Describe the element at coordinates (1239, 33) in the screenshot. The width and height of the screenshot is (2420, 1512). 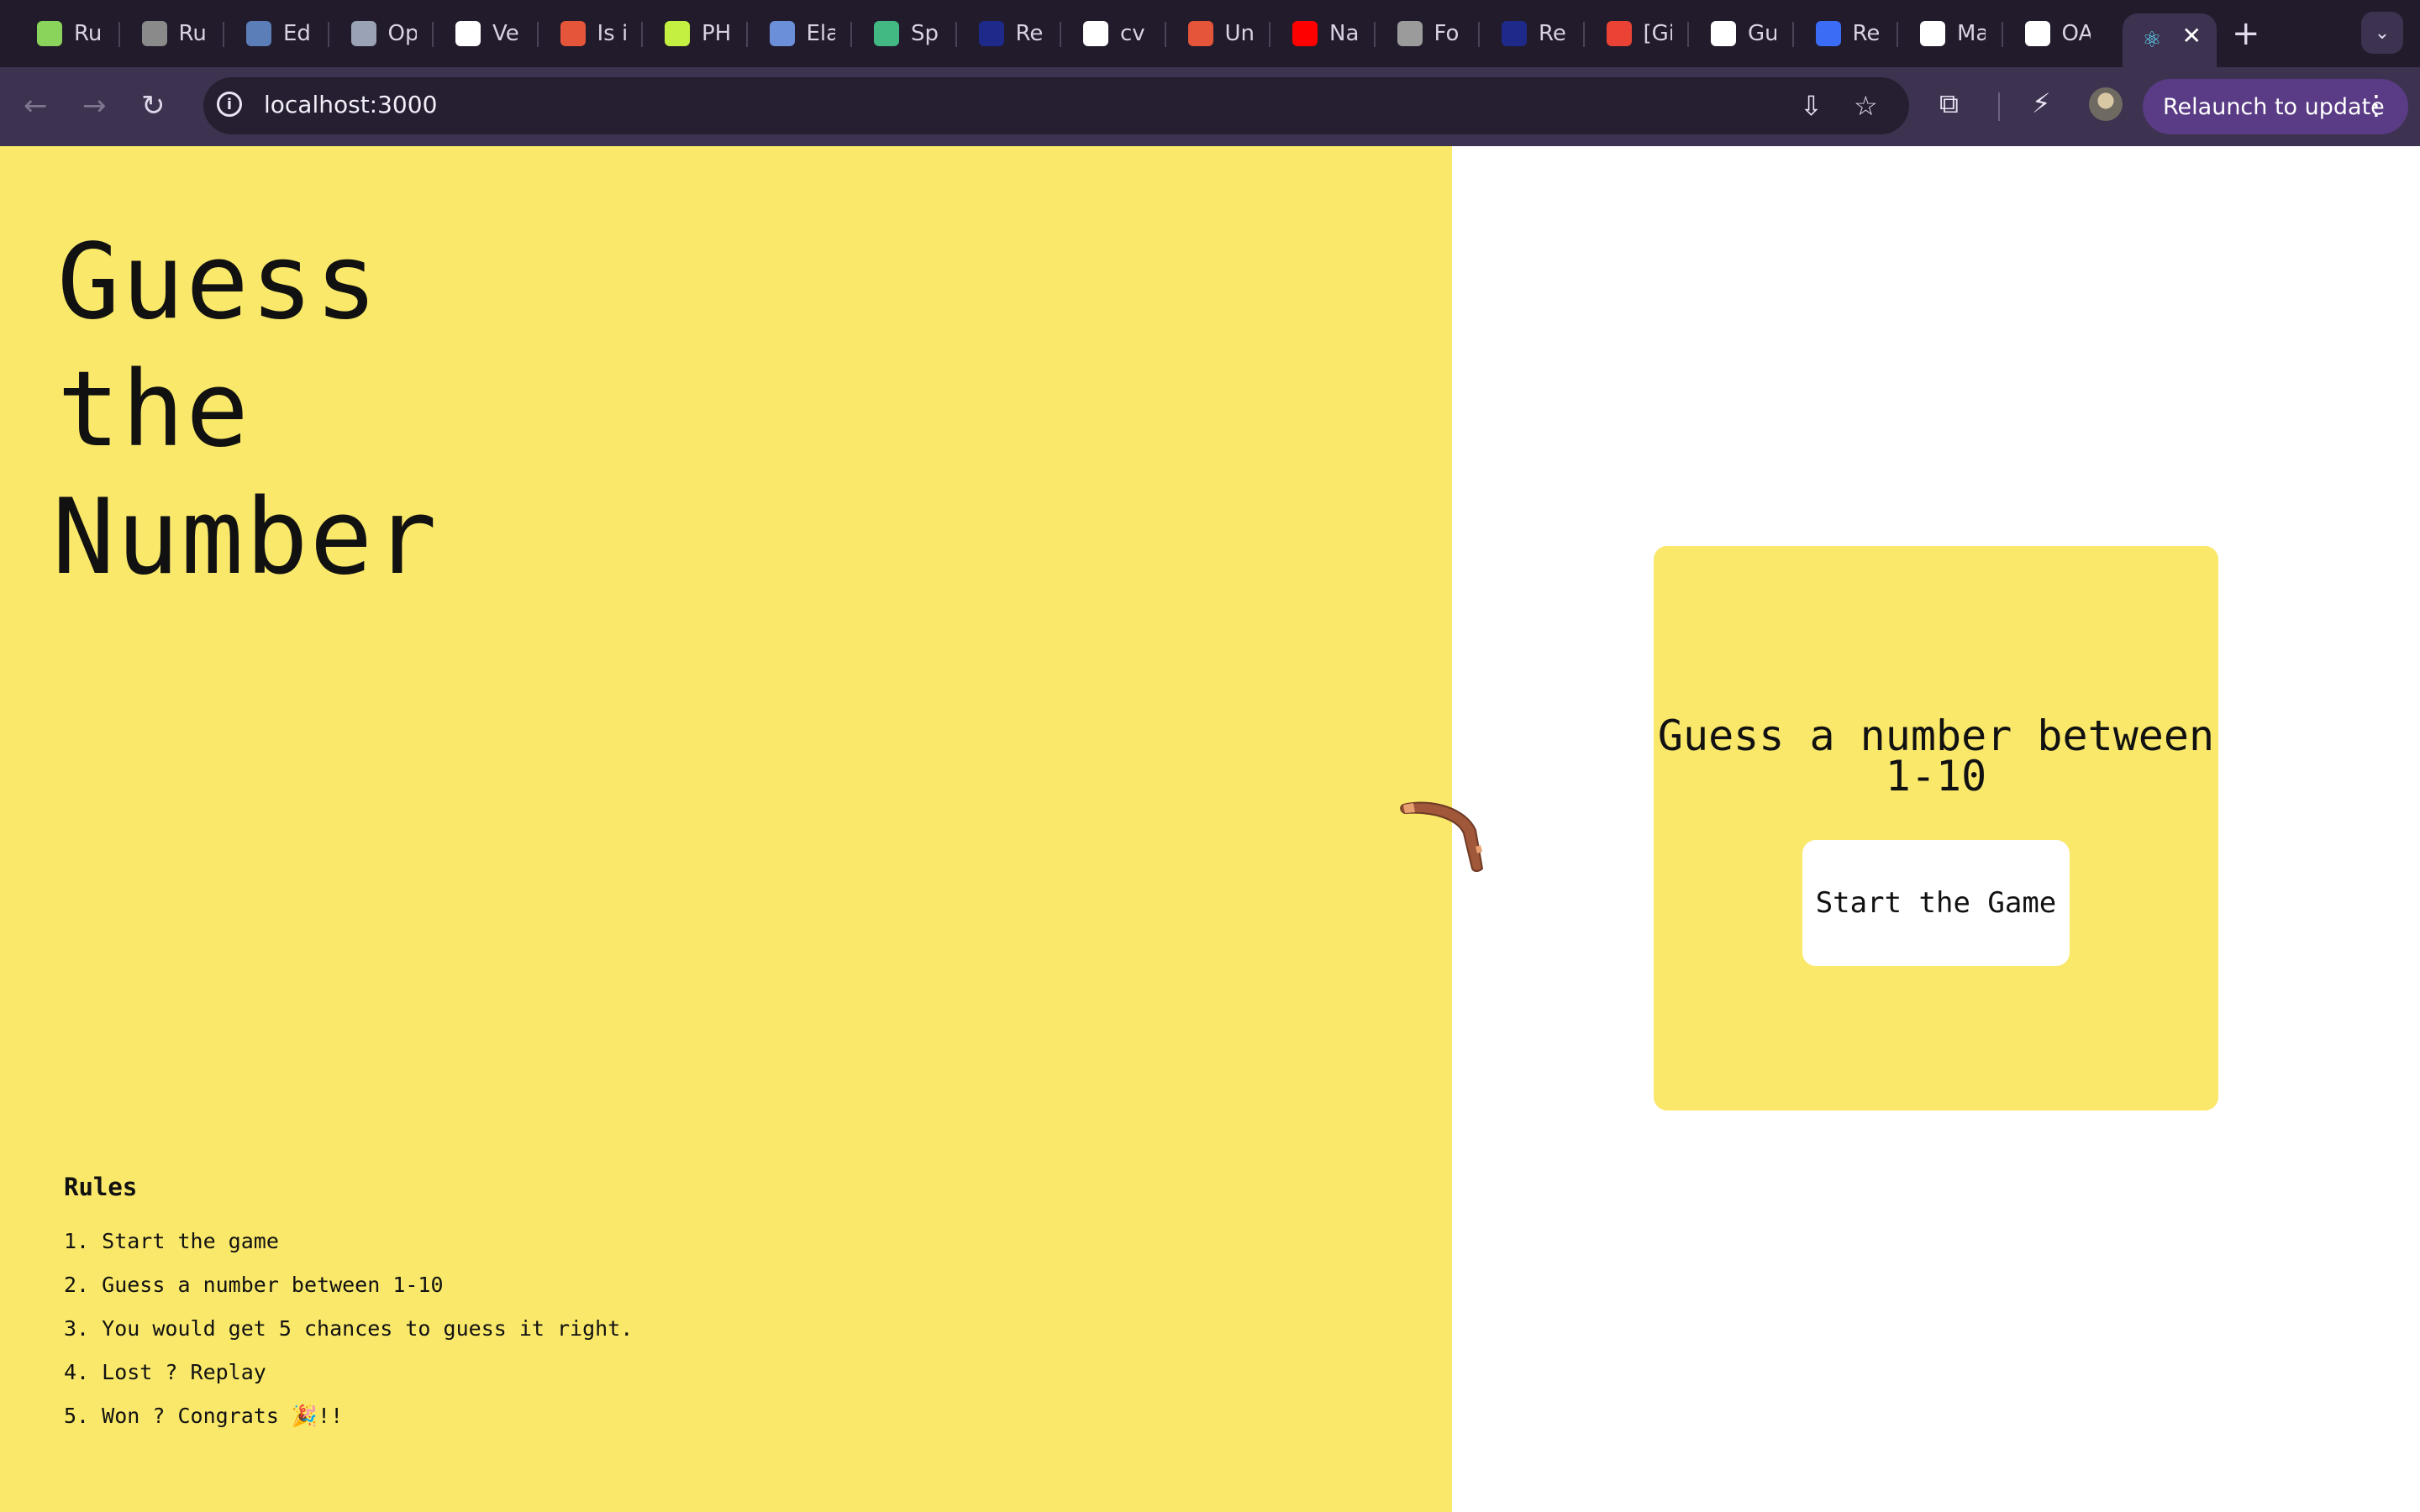
I see `tab-title: Un` at that location.